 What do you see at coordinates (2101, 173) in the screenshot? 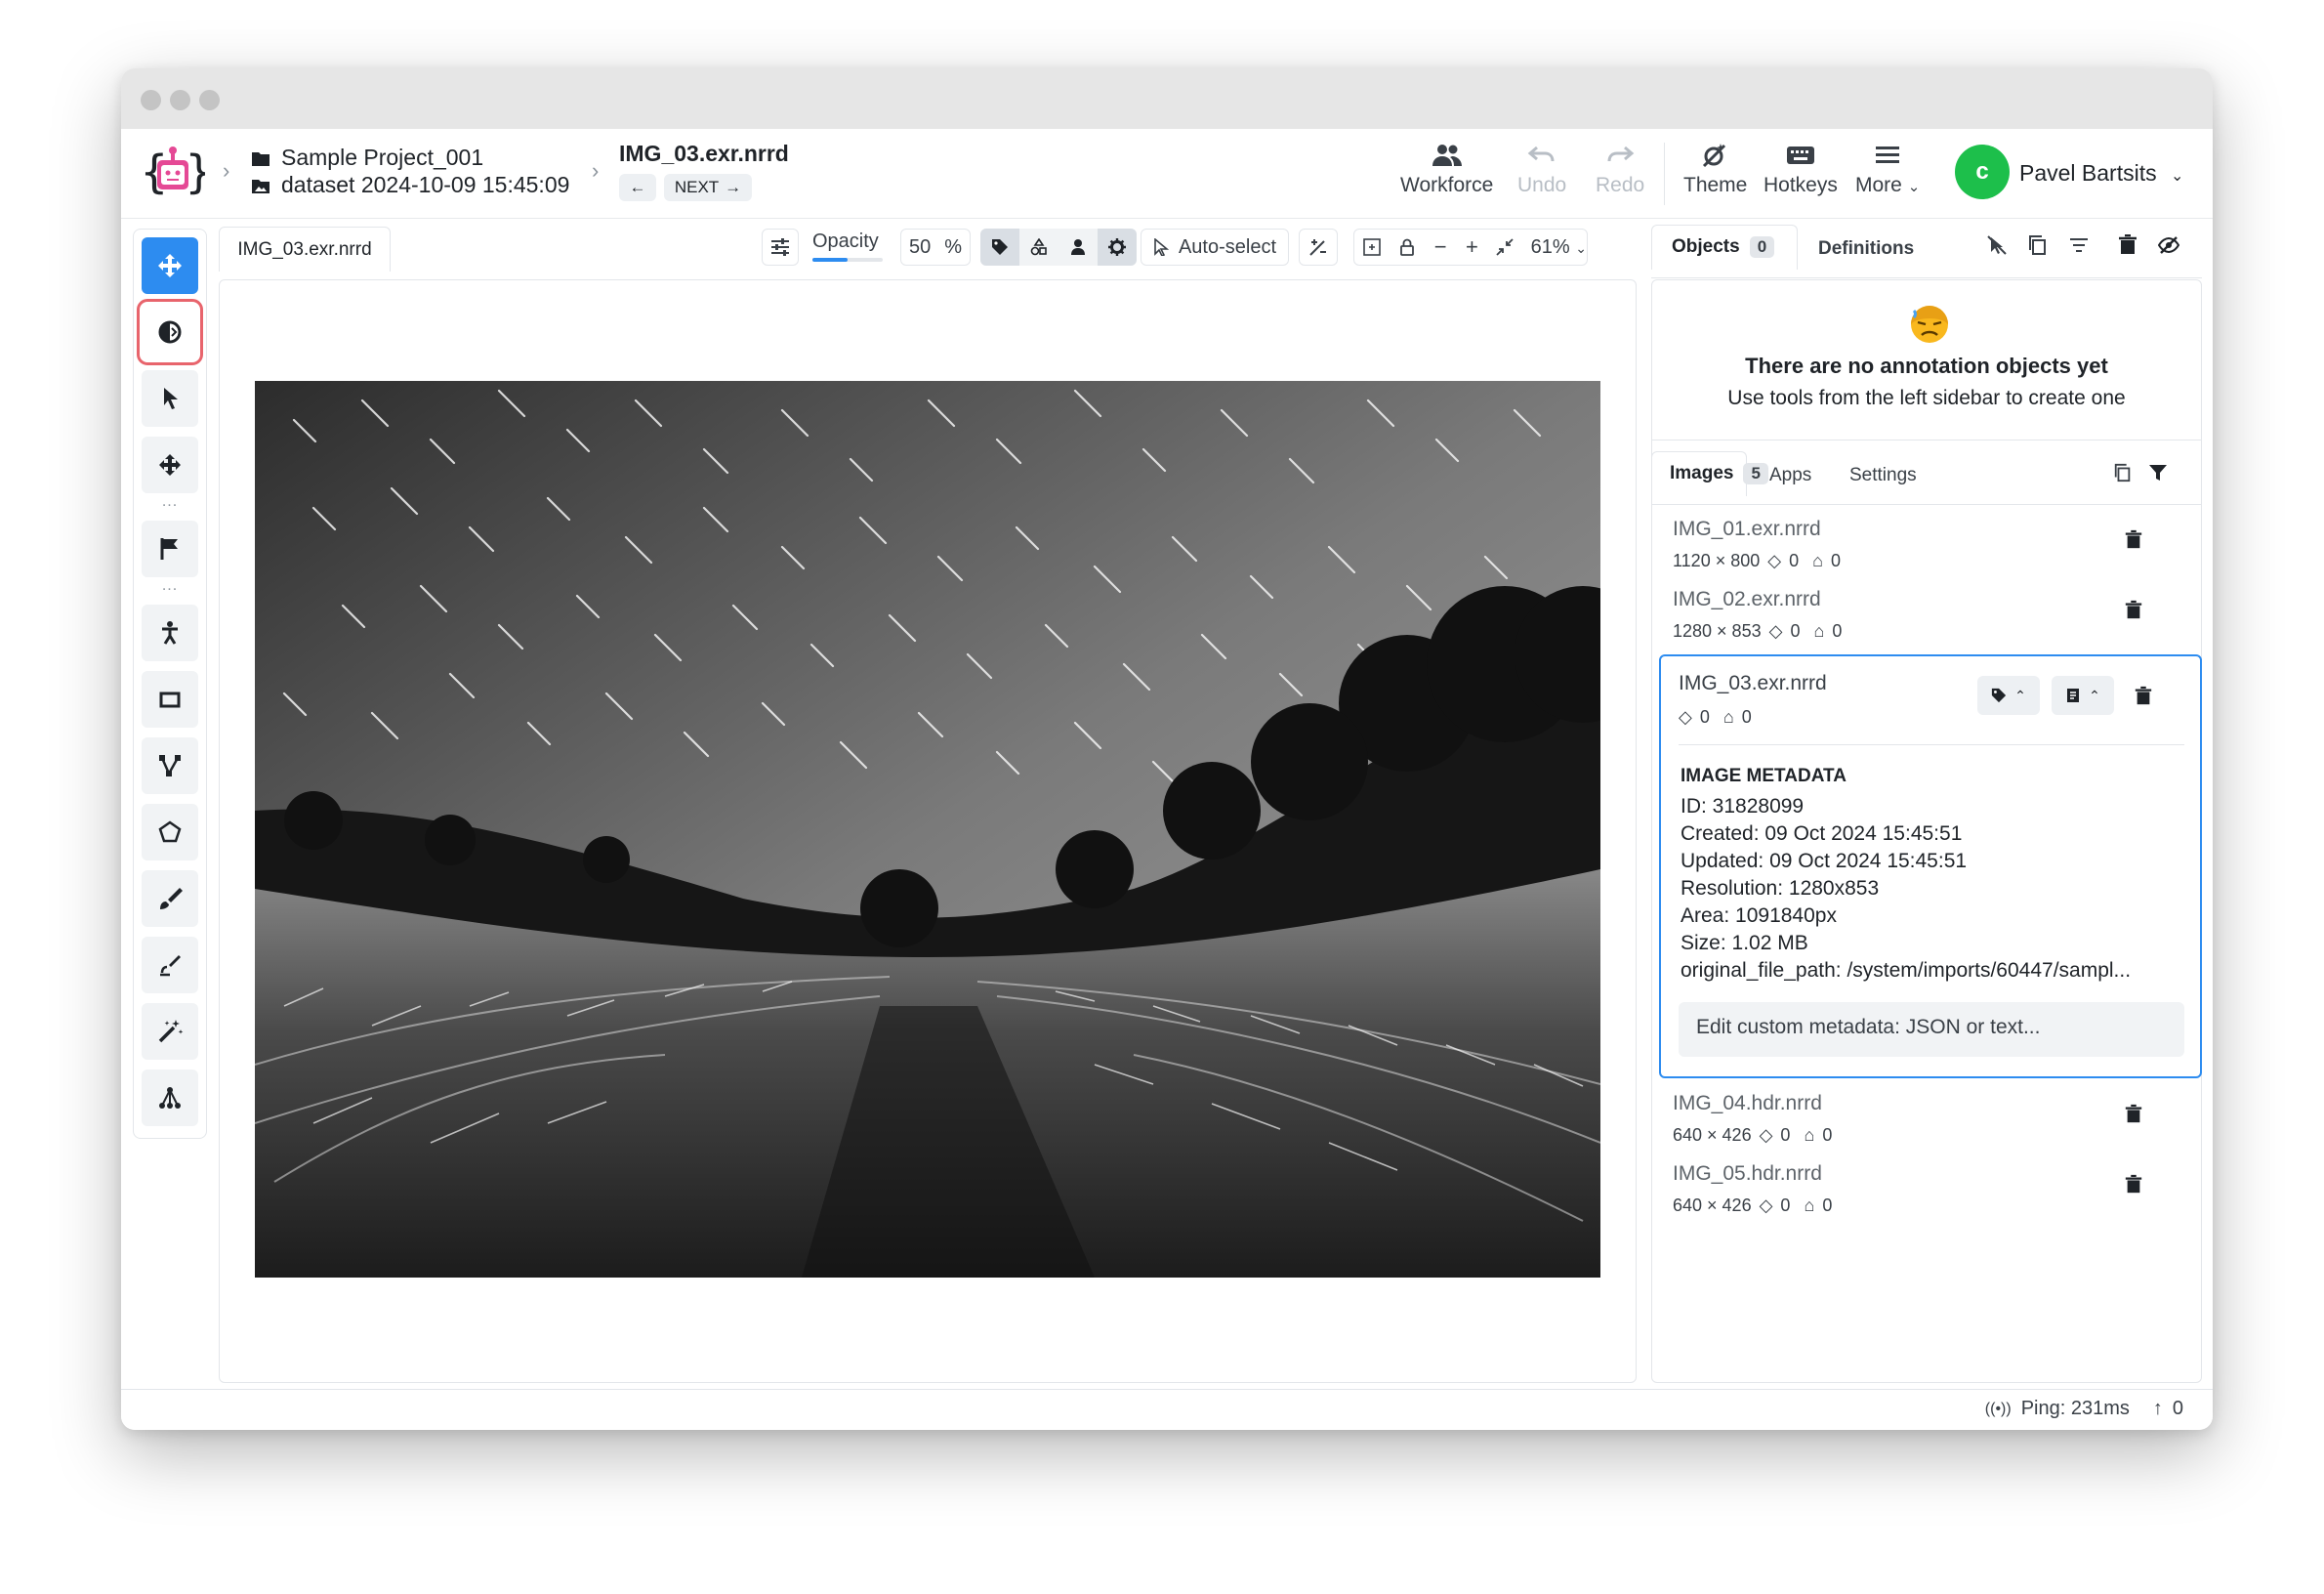
I see `user-menu: Pavel Bartsits ⌄` at bounding box center [2101, 173].